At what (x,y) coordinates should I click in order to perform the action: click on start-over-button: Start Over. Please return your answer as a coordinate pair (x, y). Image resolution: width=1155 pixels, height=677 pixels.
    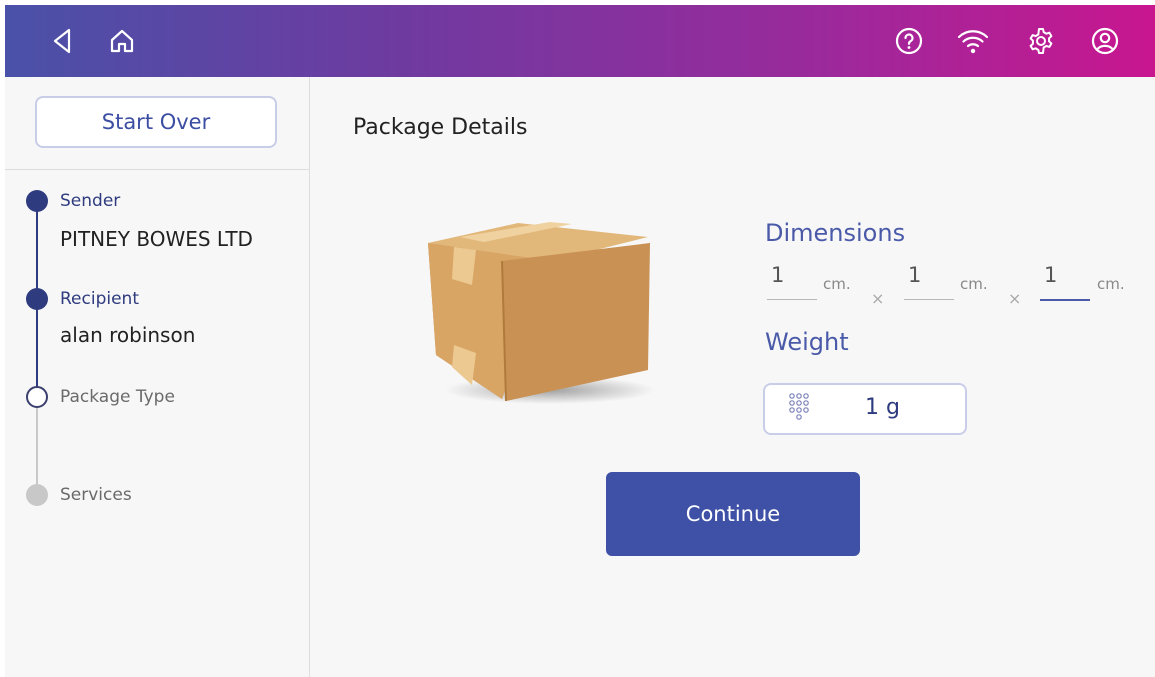
    Looking at the image, I should click on (156, 122).